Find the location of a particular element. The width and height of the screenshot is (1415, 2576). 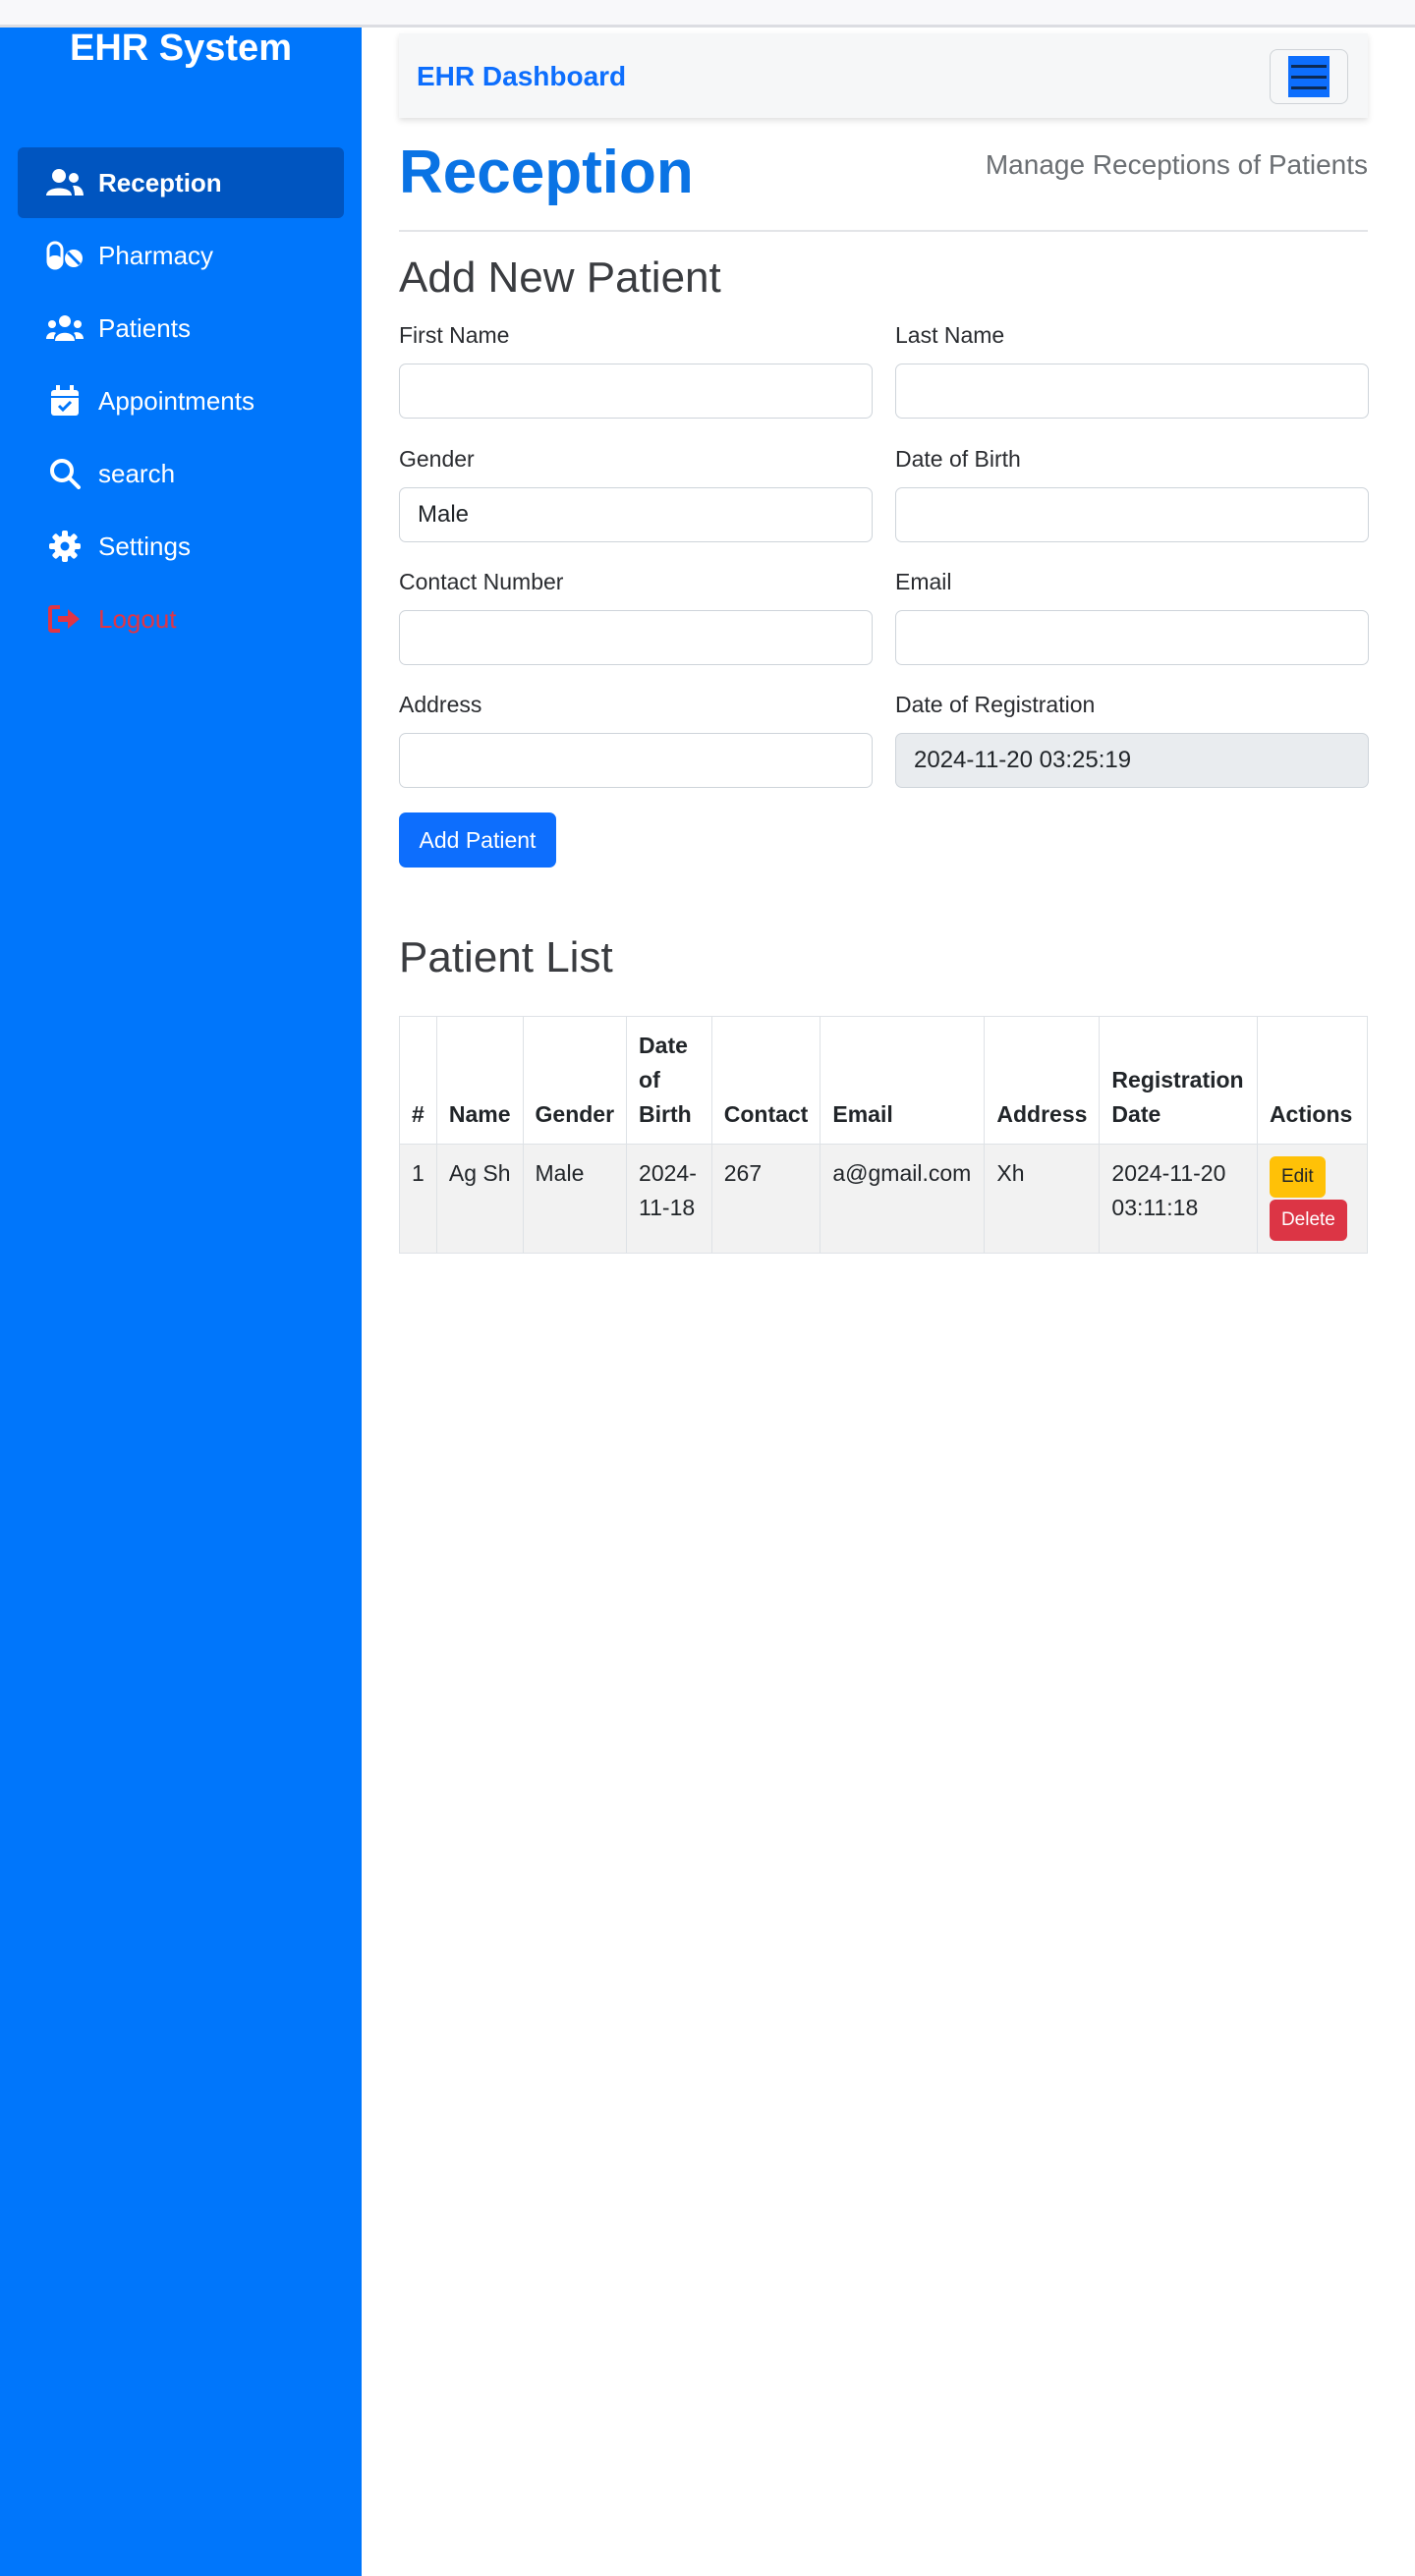

sidebar-item-reception: Reception is located at coordinates (181, 182).